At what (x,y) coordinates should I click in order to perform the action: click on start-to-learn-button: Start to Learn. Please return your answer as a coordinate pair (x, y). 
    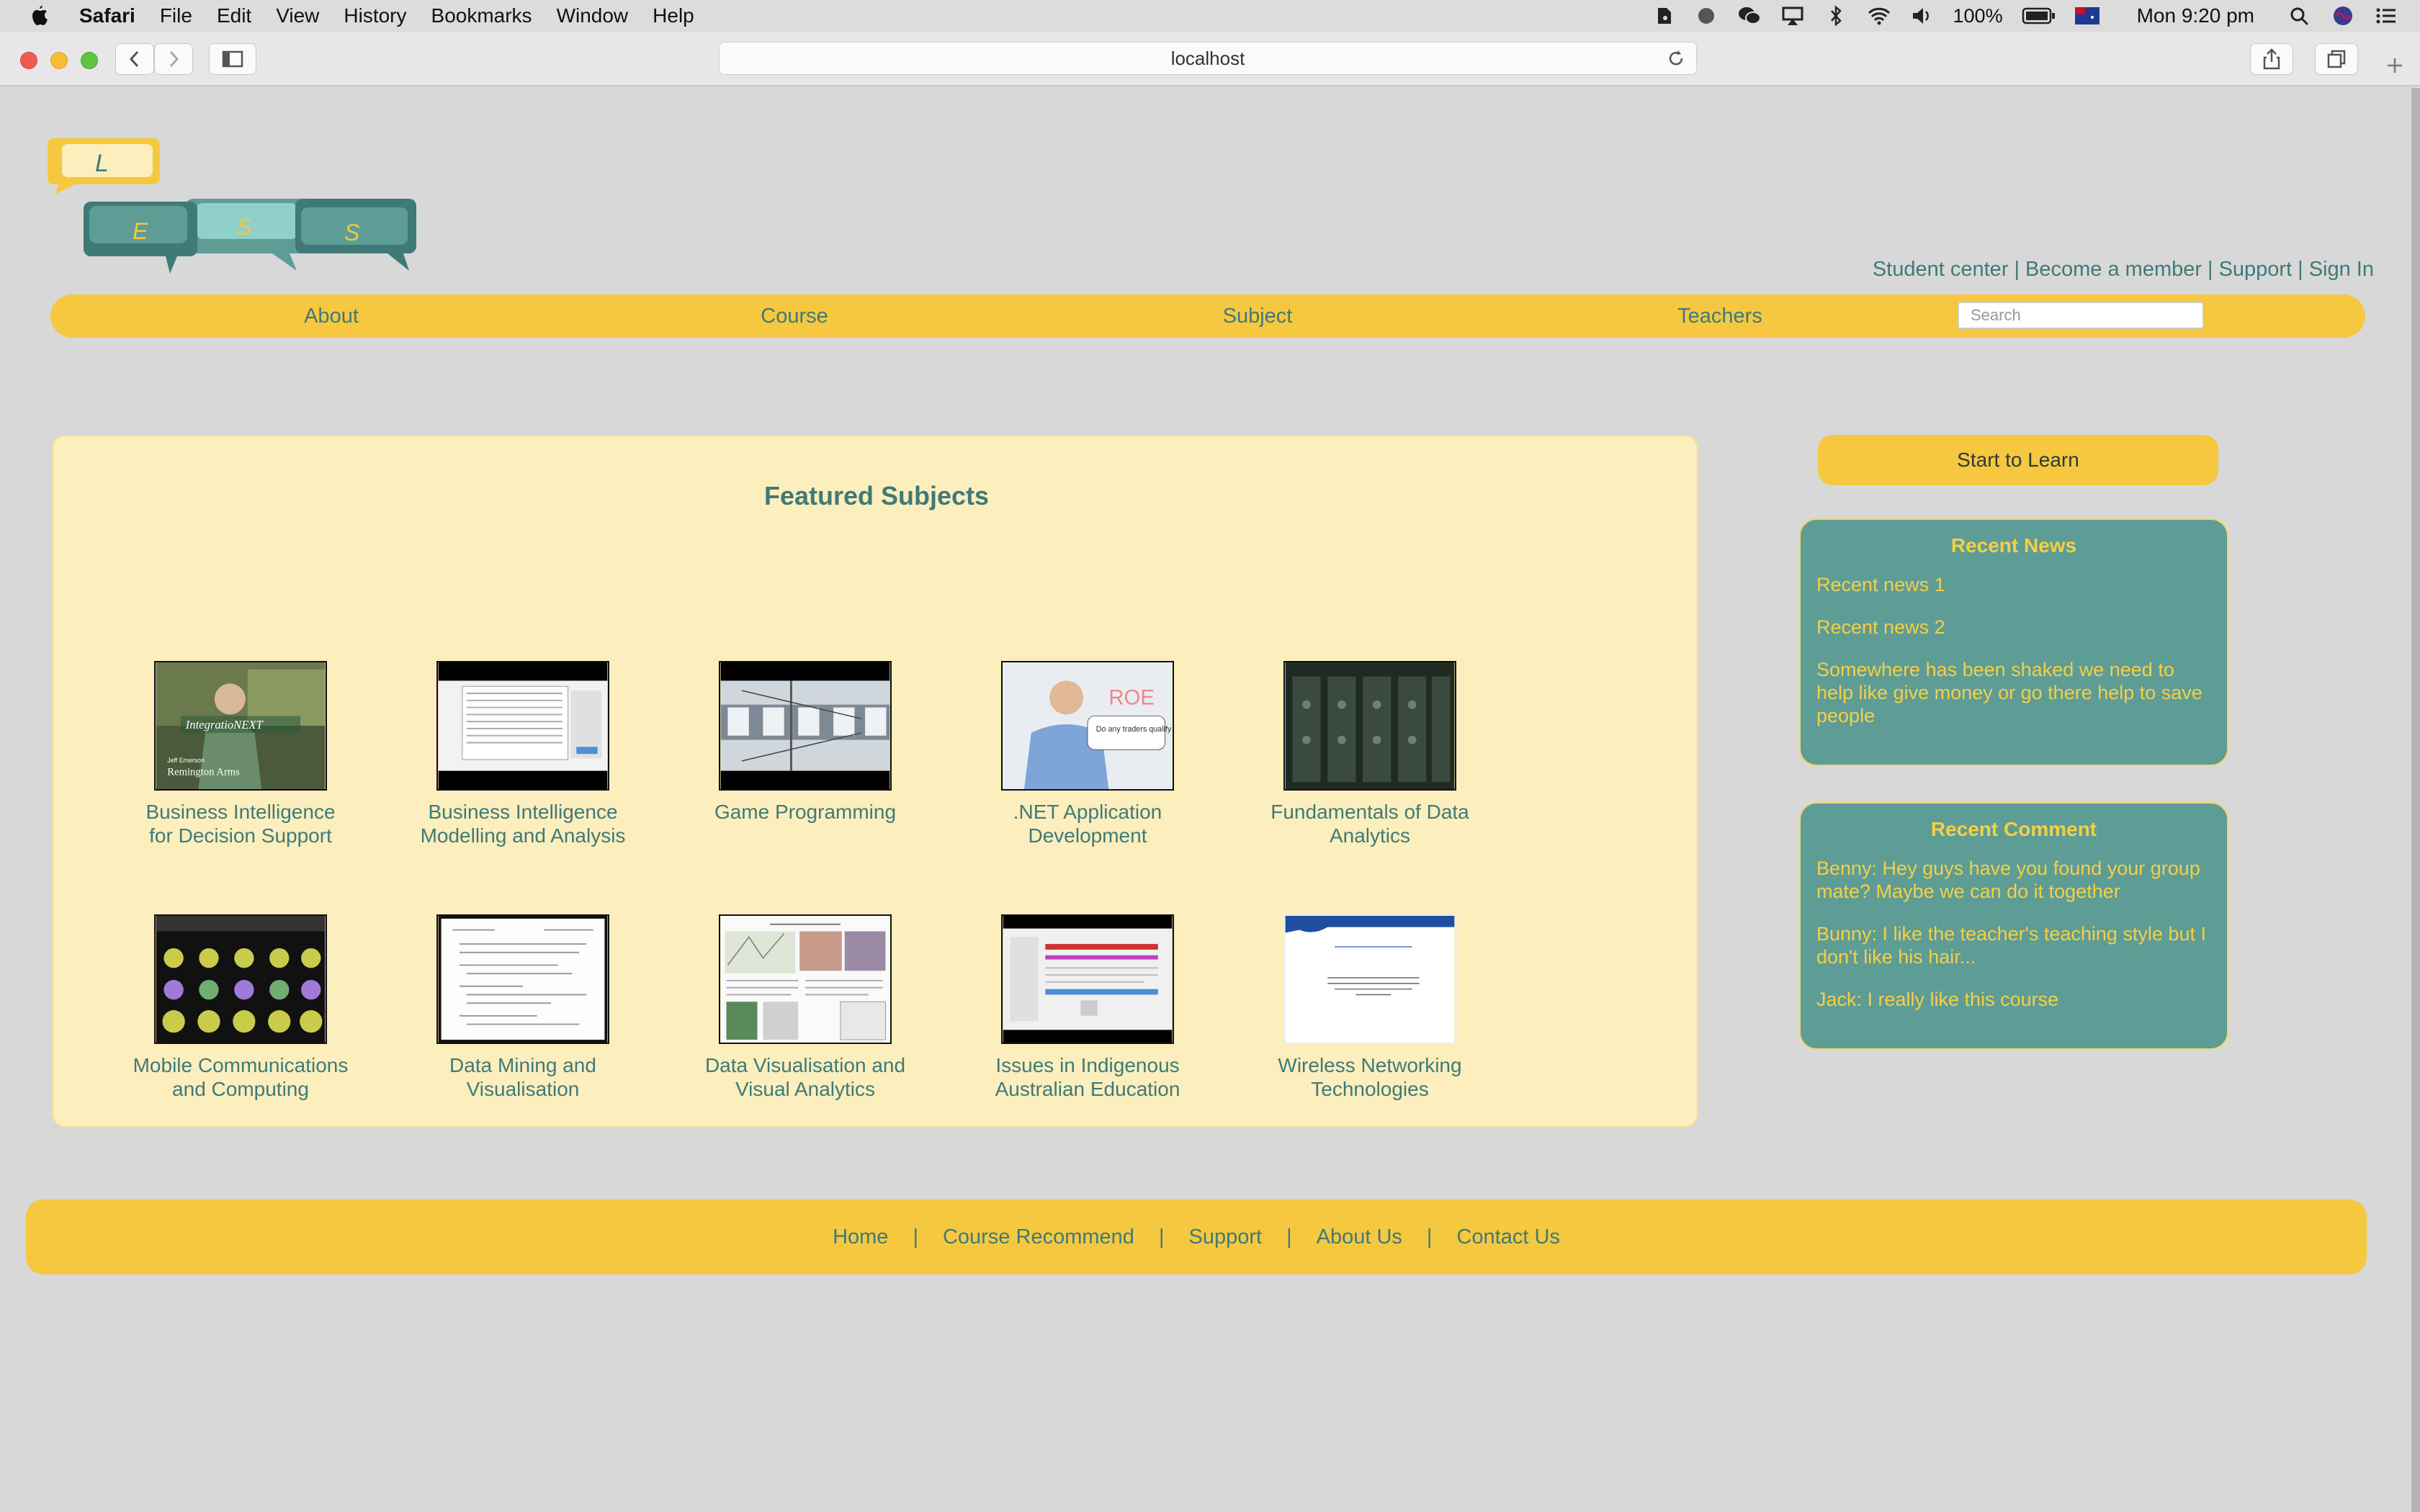
    Looking at the image, I should click on (2018, 460).